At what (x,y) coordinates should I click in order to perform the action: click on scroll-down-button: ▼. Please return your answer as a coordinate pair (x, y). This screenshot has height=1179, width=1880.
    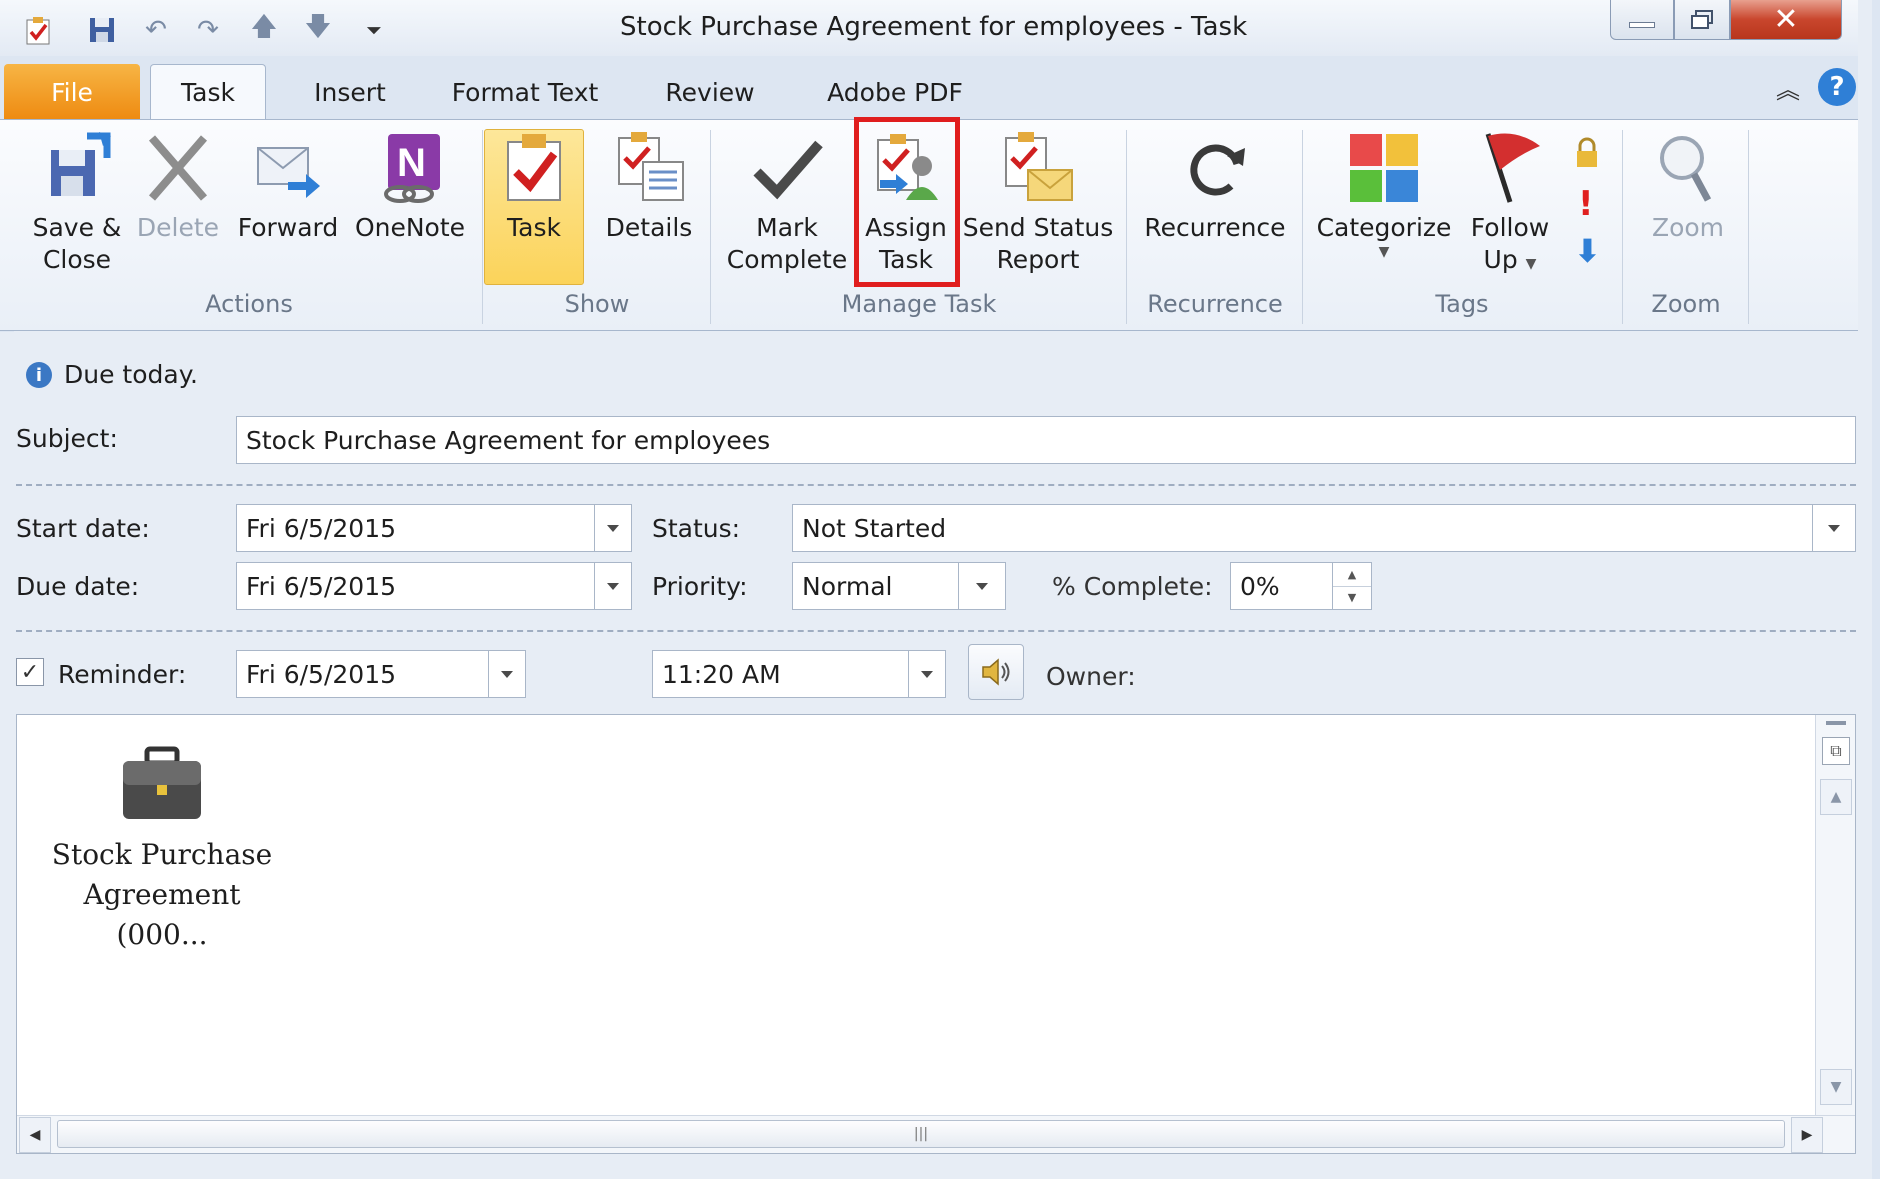
    Looking at the image, I should click on (1836, 1087).